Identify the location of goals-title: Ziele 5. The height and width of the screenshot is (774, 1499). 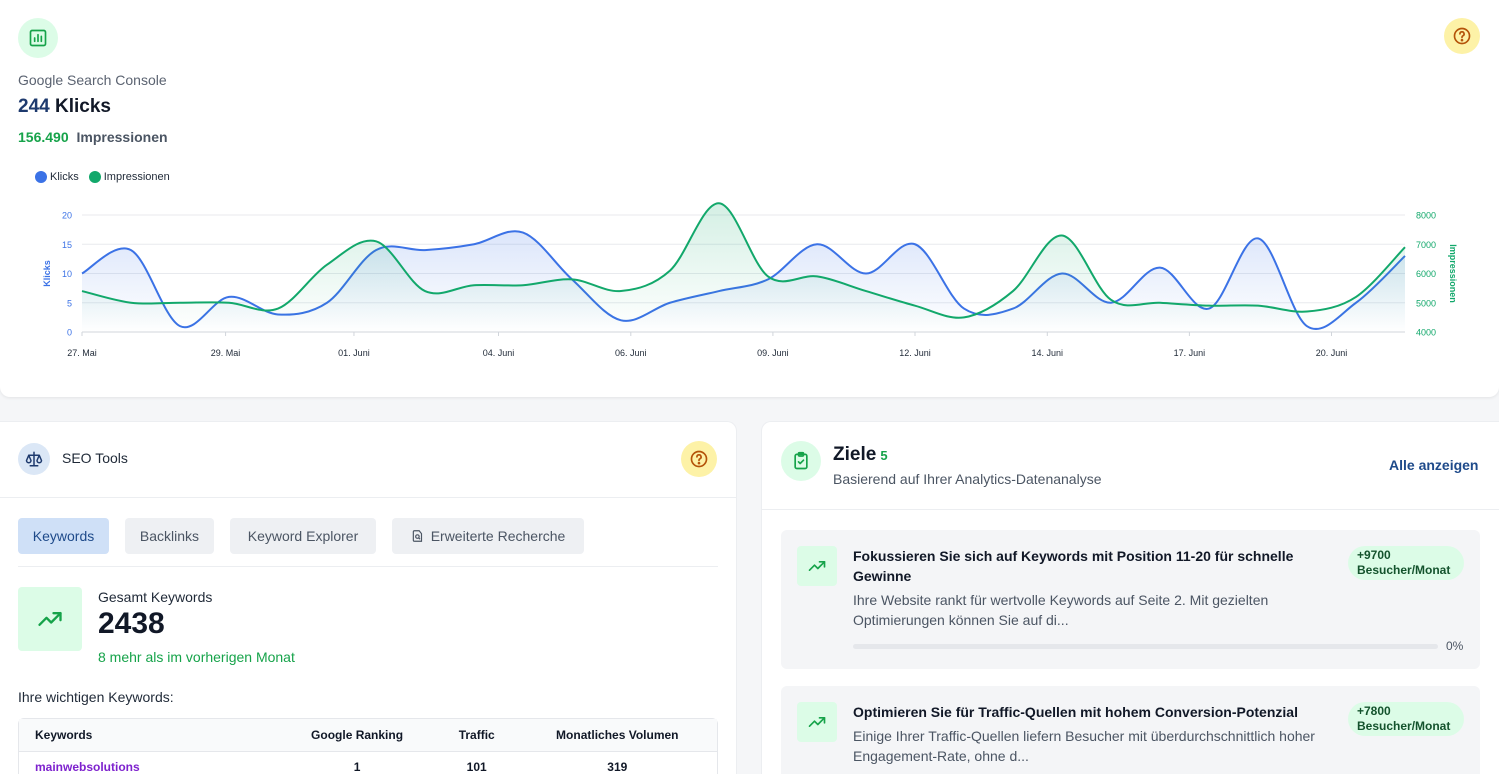
(860, 455).